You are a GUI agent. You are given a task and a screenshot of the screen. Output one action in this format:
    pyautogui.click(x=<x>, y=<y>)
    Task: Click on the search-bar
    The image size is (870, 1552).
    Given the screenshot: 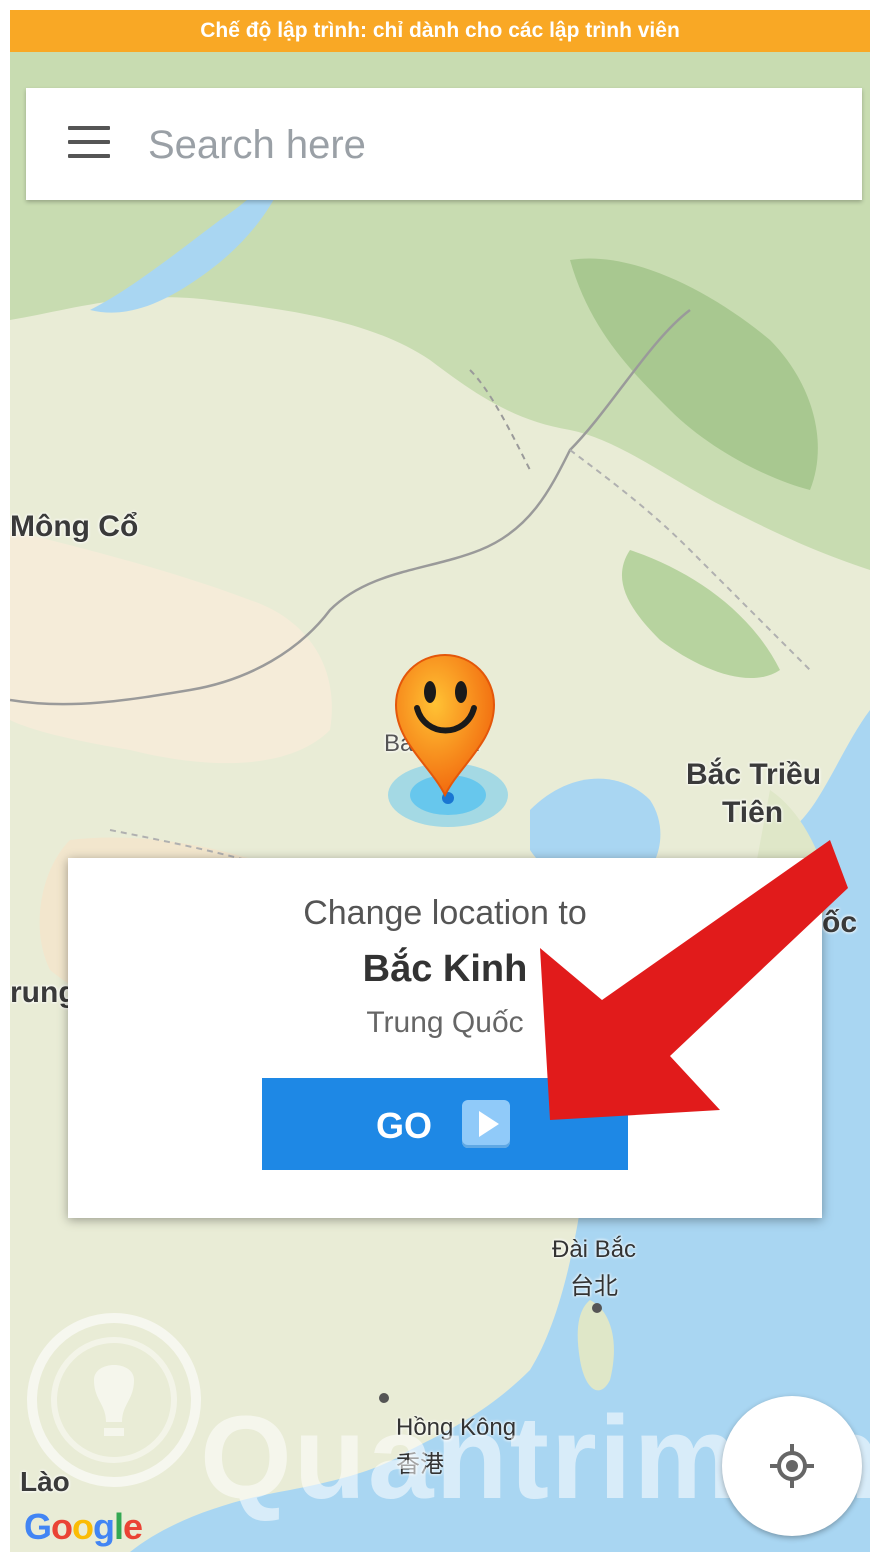 What is the action you would take?
    pyautogui.click(x=444, y=144)
    